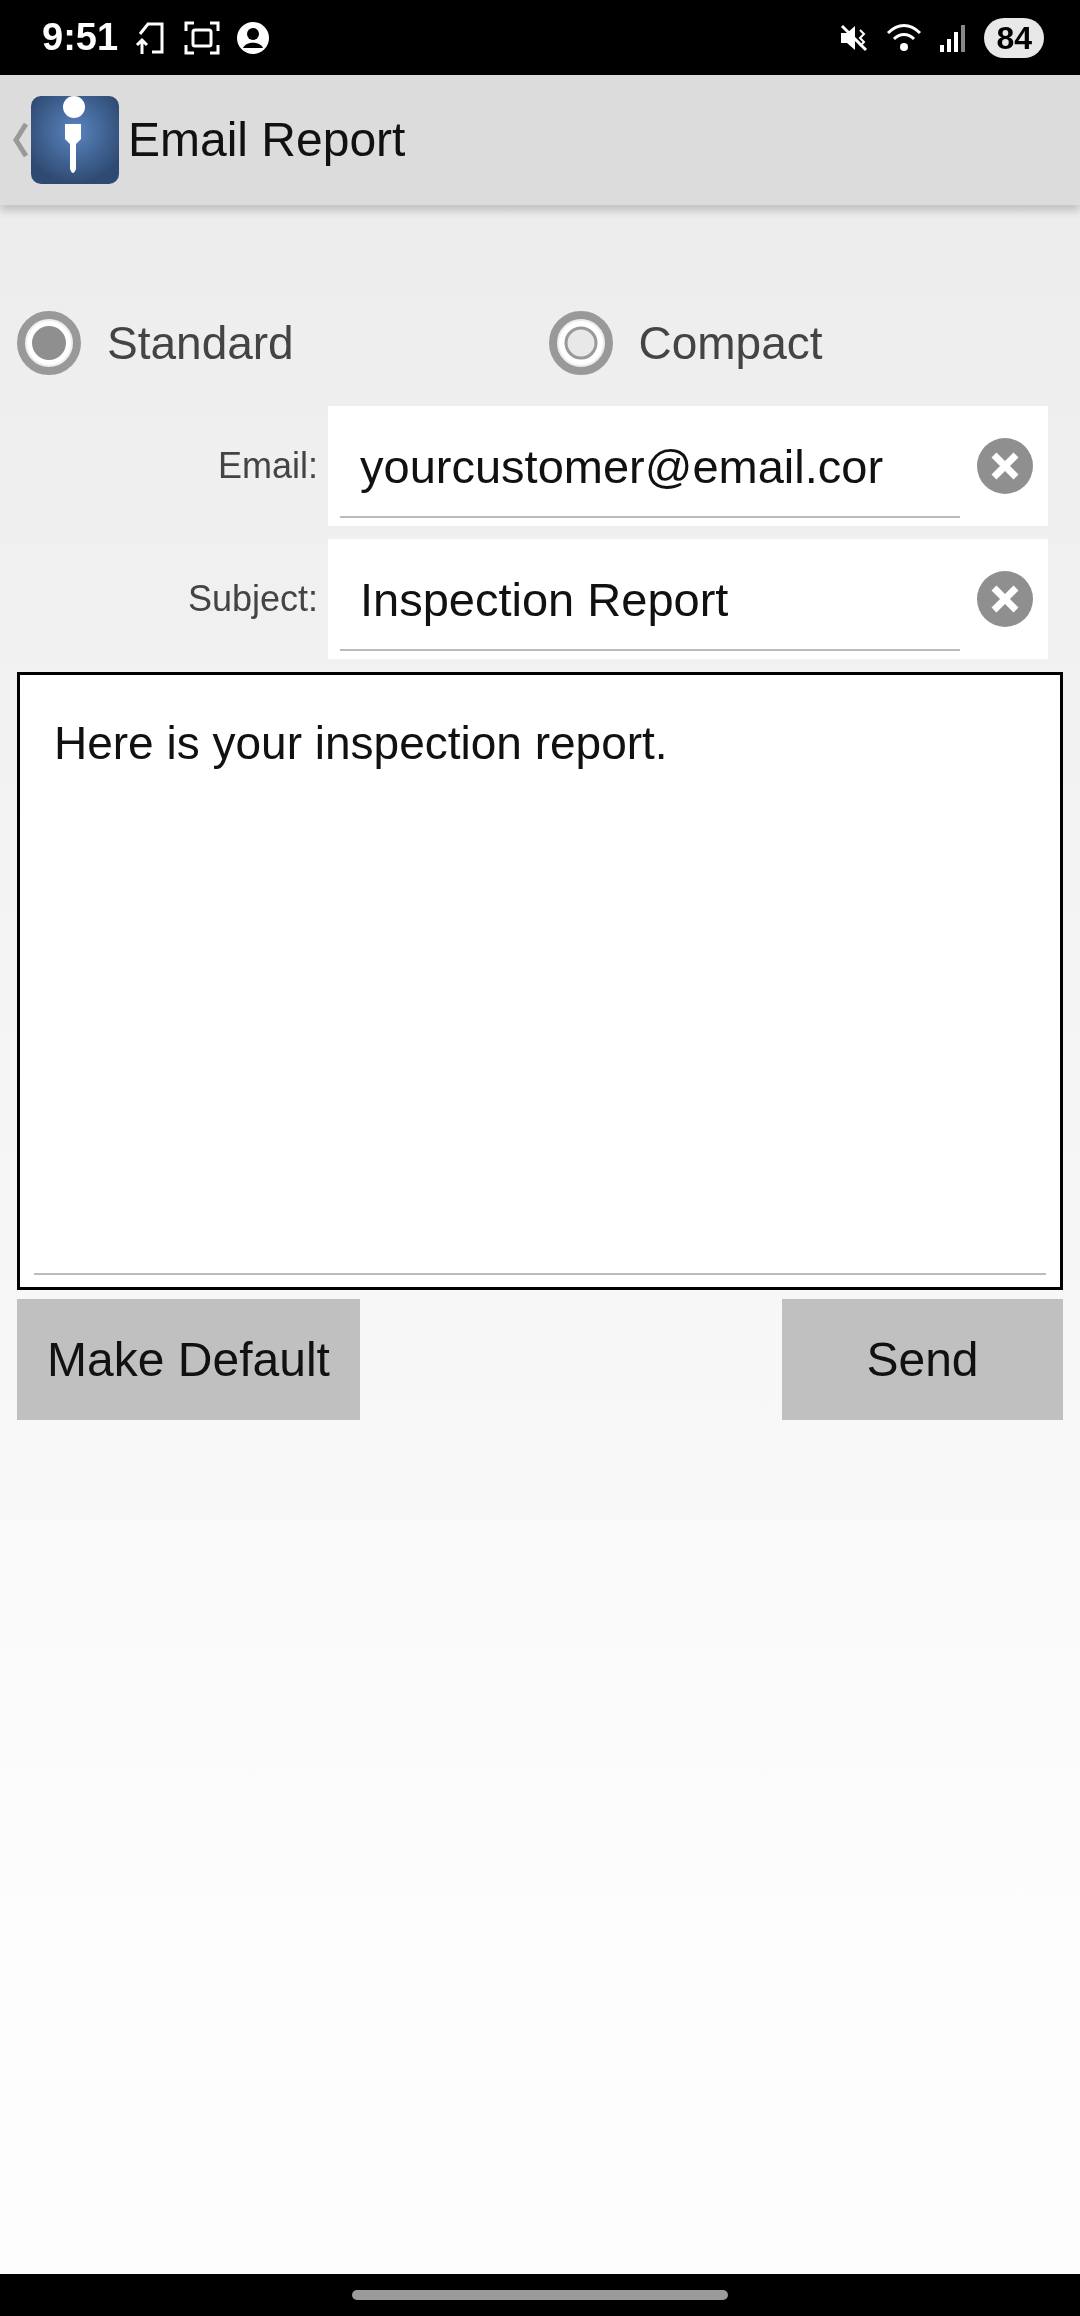 The width and height of the screenshot is (1080, 2316). I want to click on radio-option: Compact, so click(814, 343).